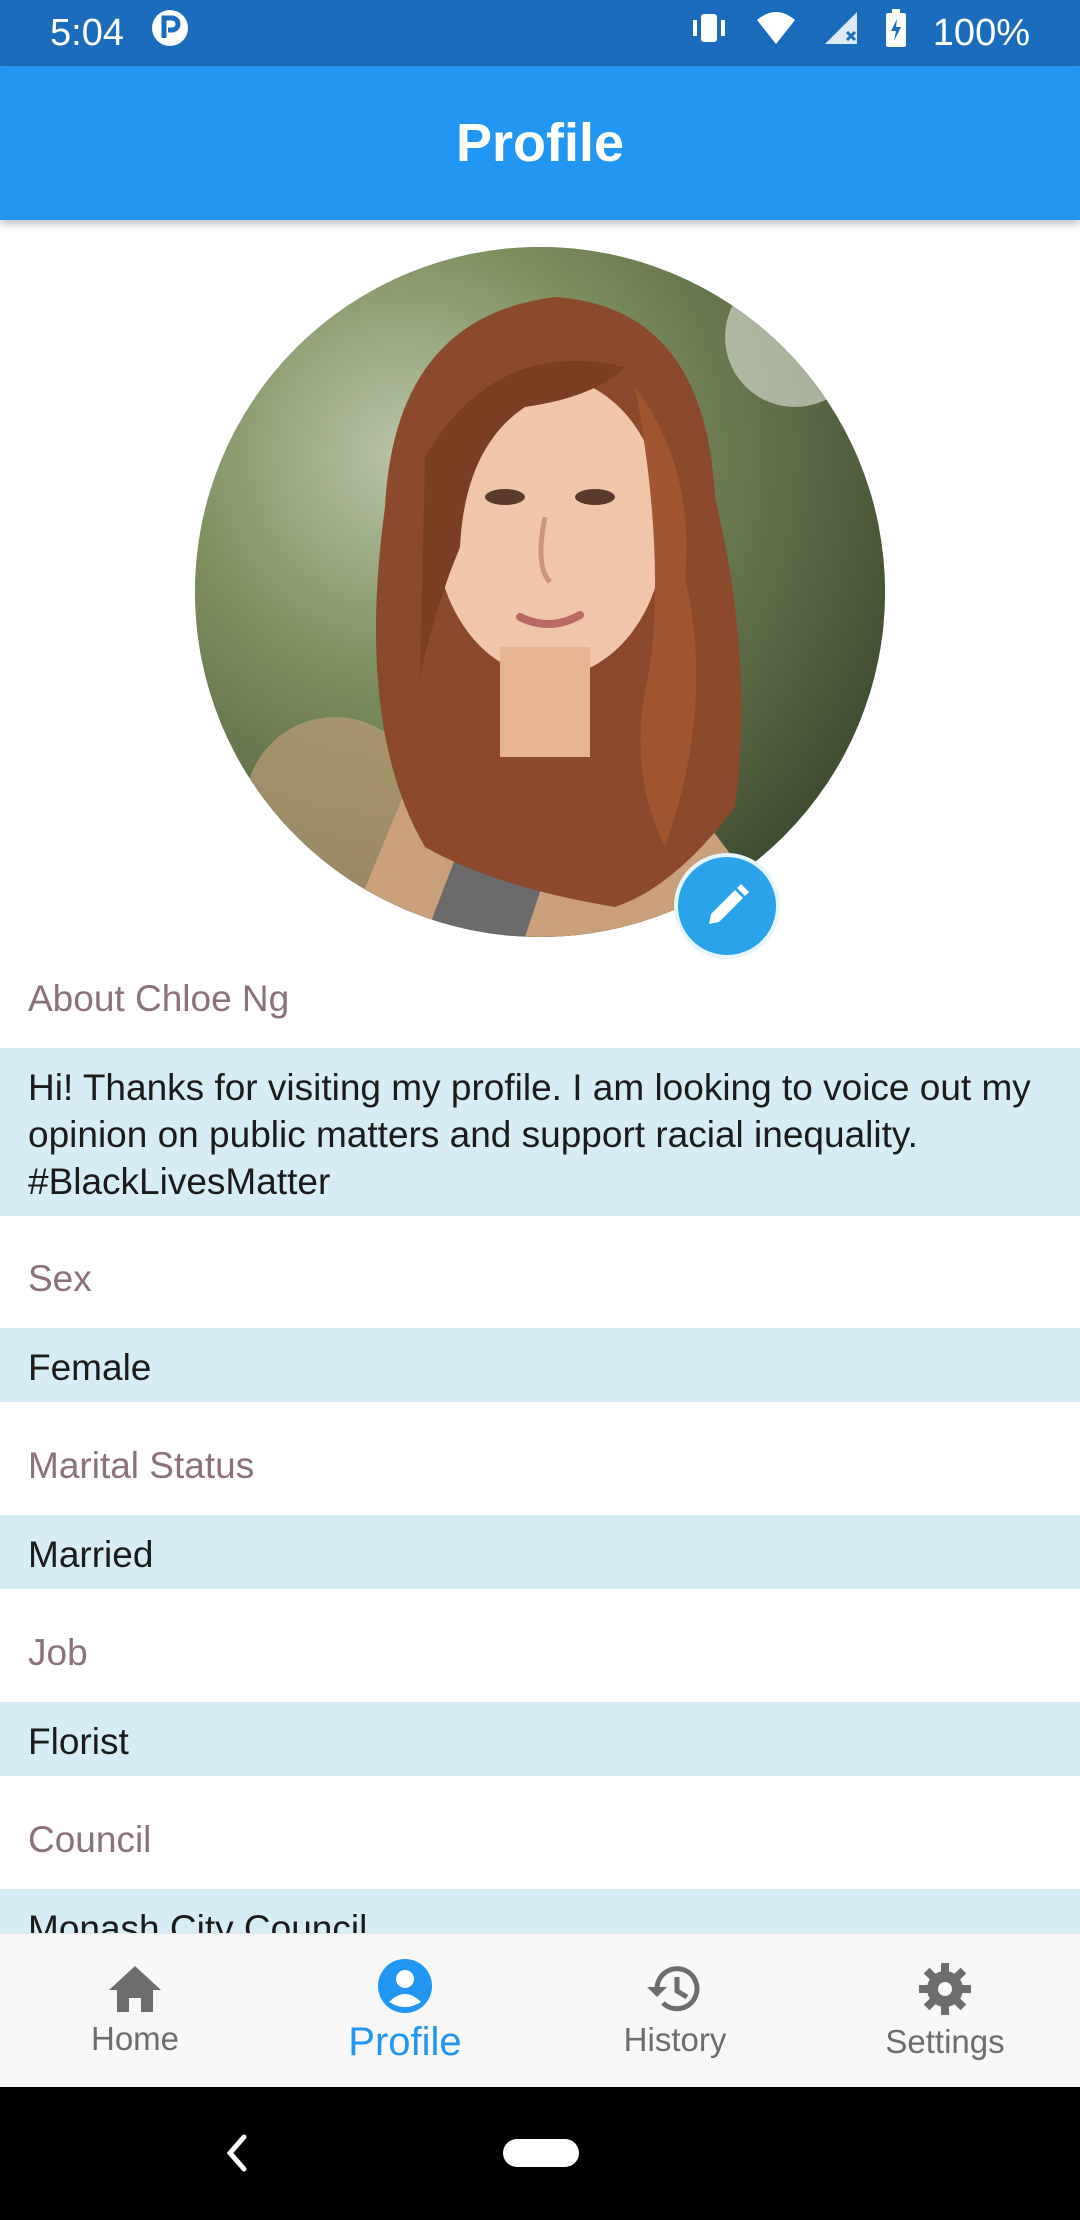 The image size is (1080, 2220). Describe the element at coordinates (673, 1989) in the screenshot. I see `history-icon` at that location.